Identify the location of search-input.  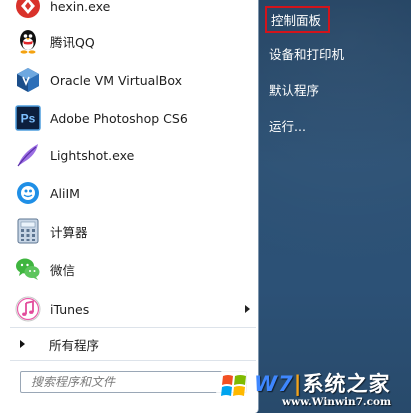
(131, 382).